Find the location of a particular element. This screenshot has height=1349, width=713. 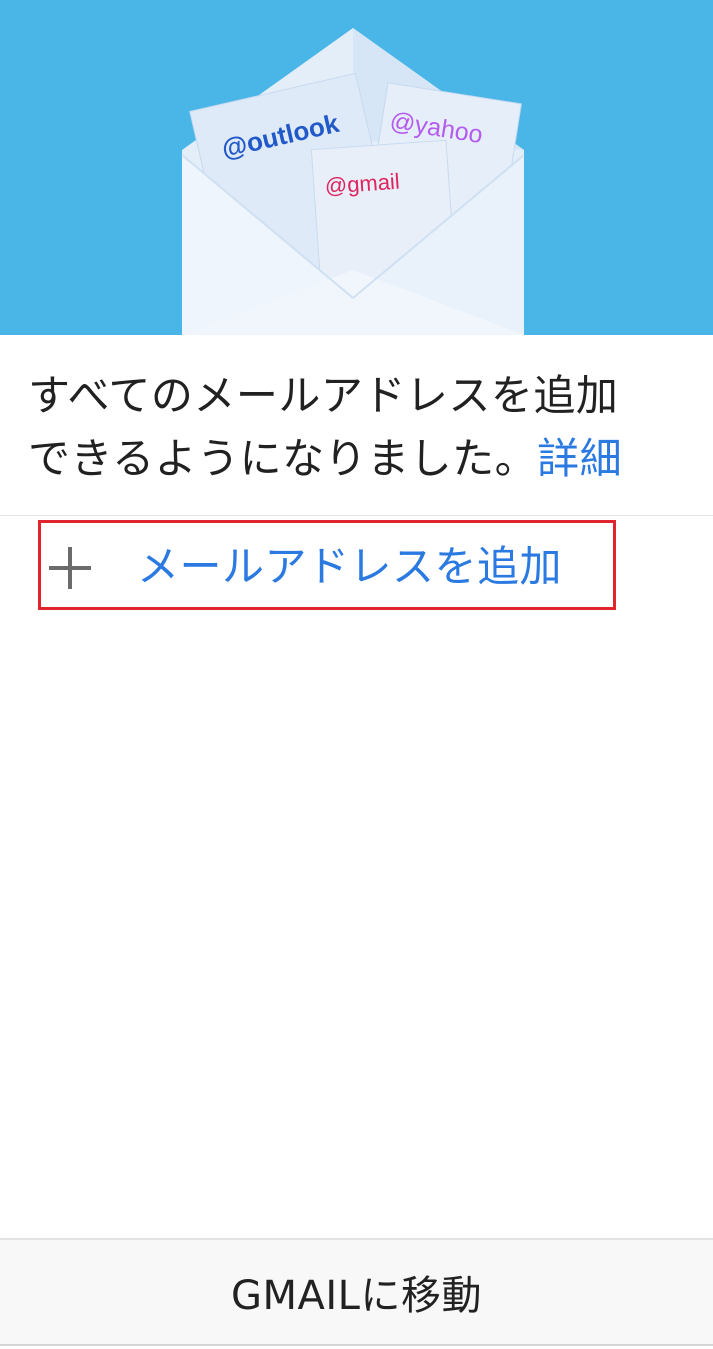

plus-icon is located at coordinates (70, 568).